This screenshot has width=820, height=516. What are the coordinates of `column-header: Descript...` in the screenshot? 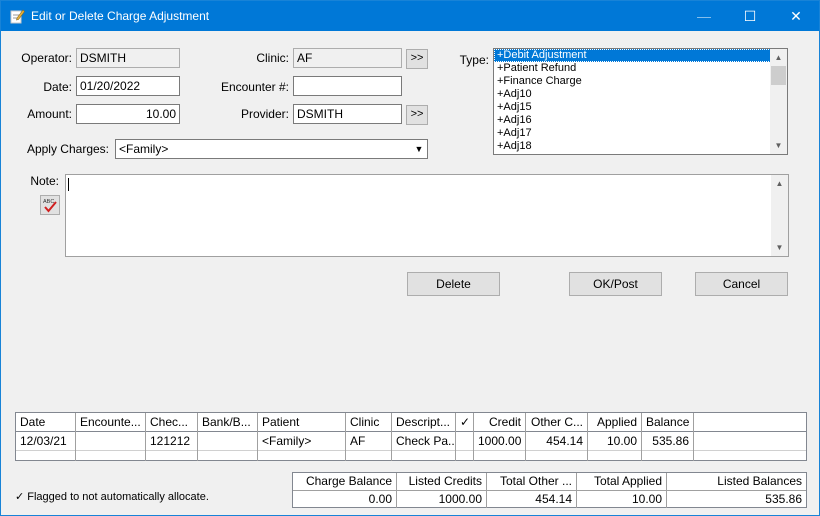 It's located at (424, 422).